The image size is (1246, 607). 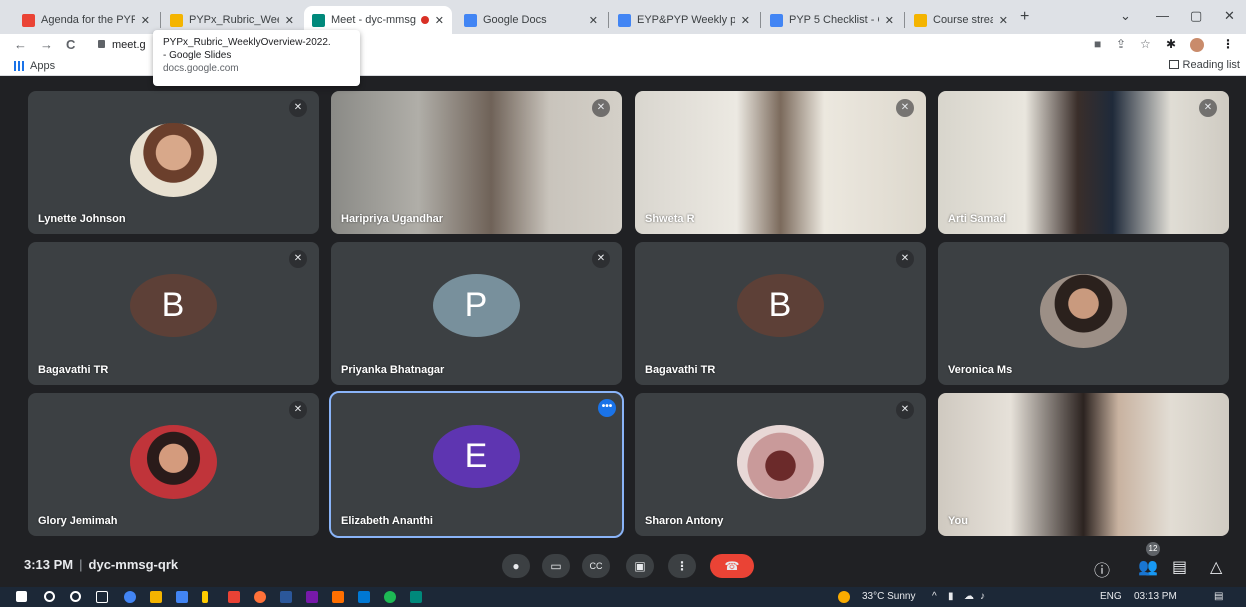 What do you see at coordinates (1145, 44) in the screenshot?
I see `star-icon: ☆` at bounding box center [1145, 44].